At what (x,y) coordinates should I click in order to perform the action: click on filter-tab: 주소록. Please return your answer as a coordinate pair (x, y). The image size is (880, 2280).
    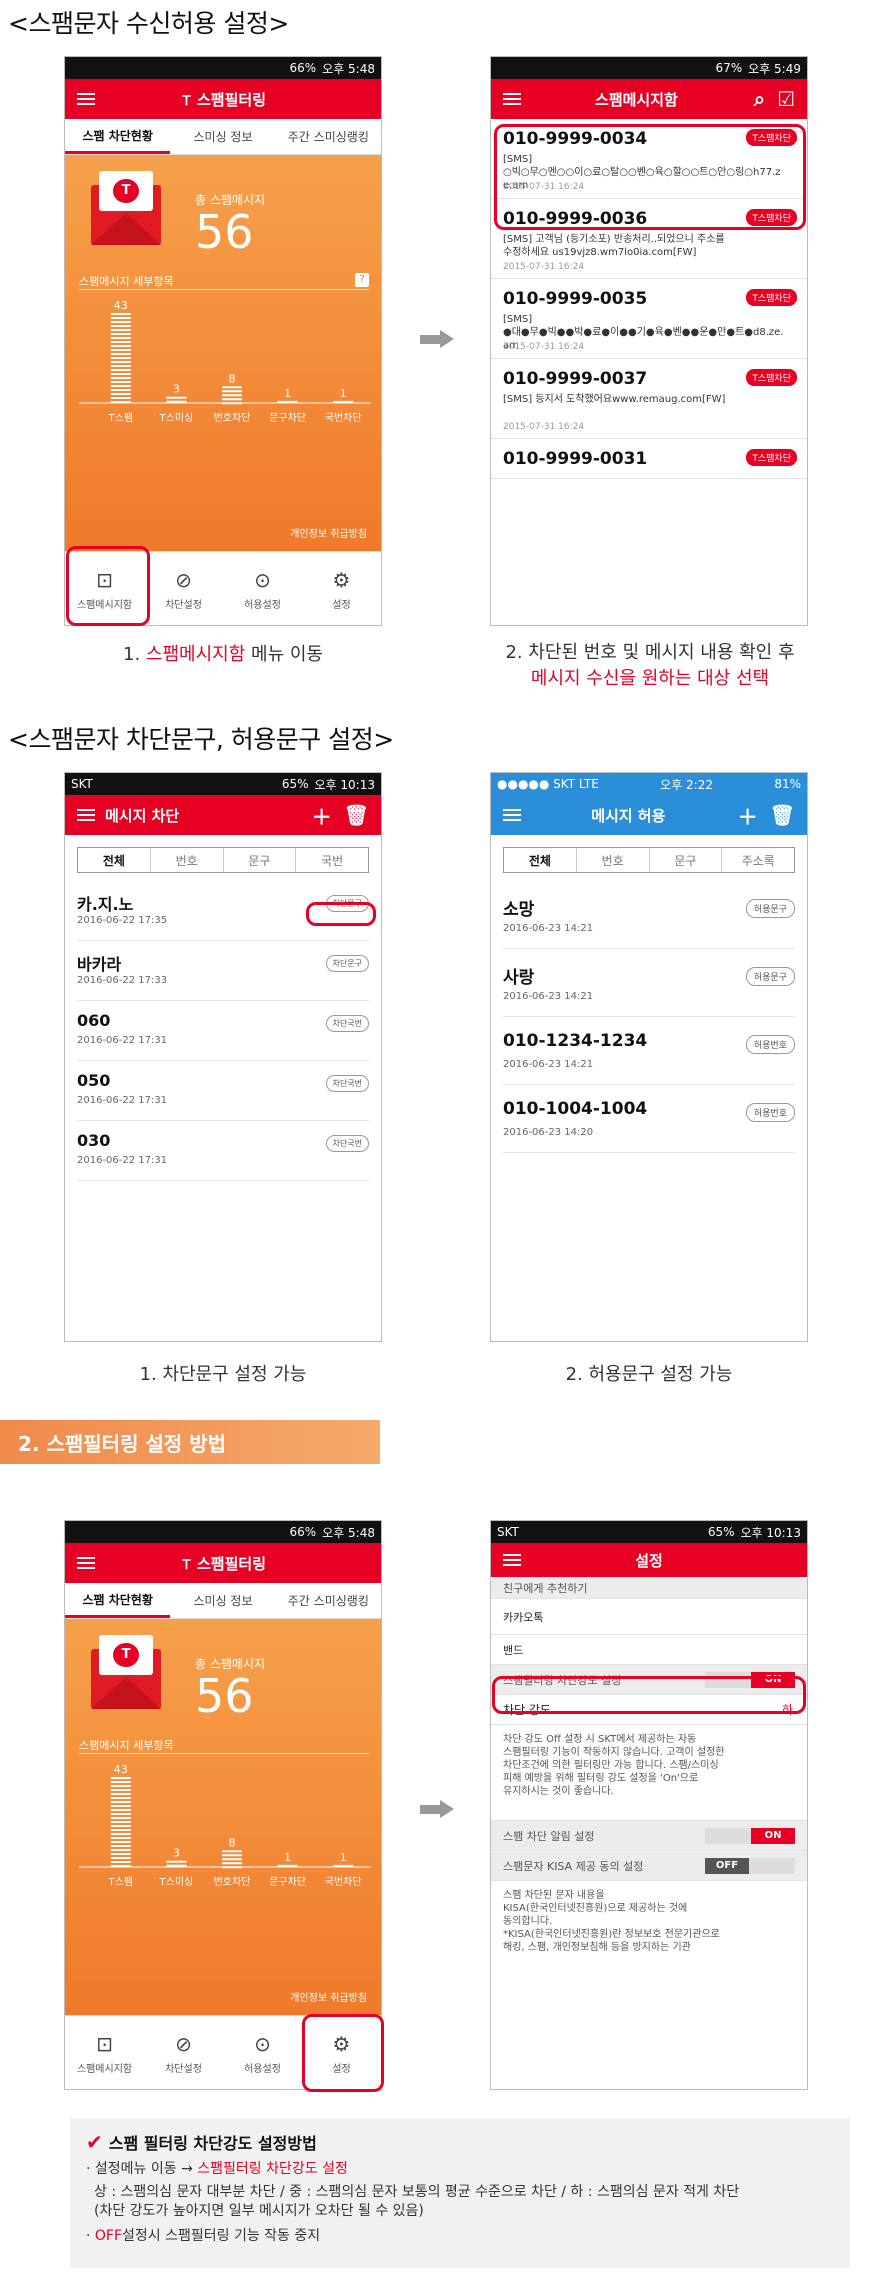
    Looking at the image, I should click on (758, 860).